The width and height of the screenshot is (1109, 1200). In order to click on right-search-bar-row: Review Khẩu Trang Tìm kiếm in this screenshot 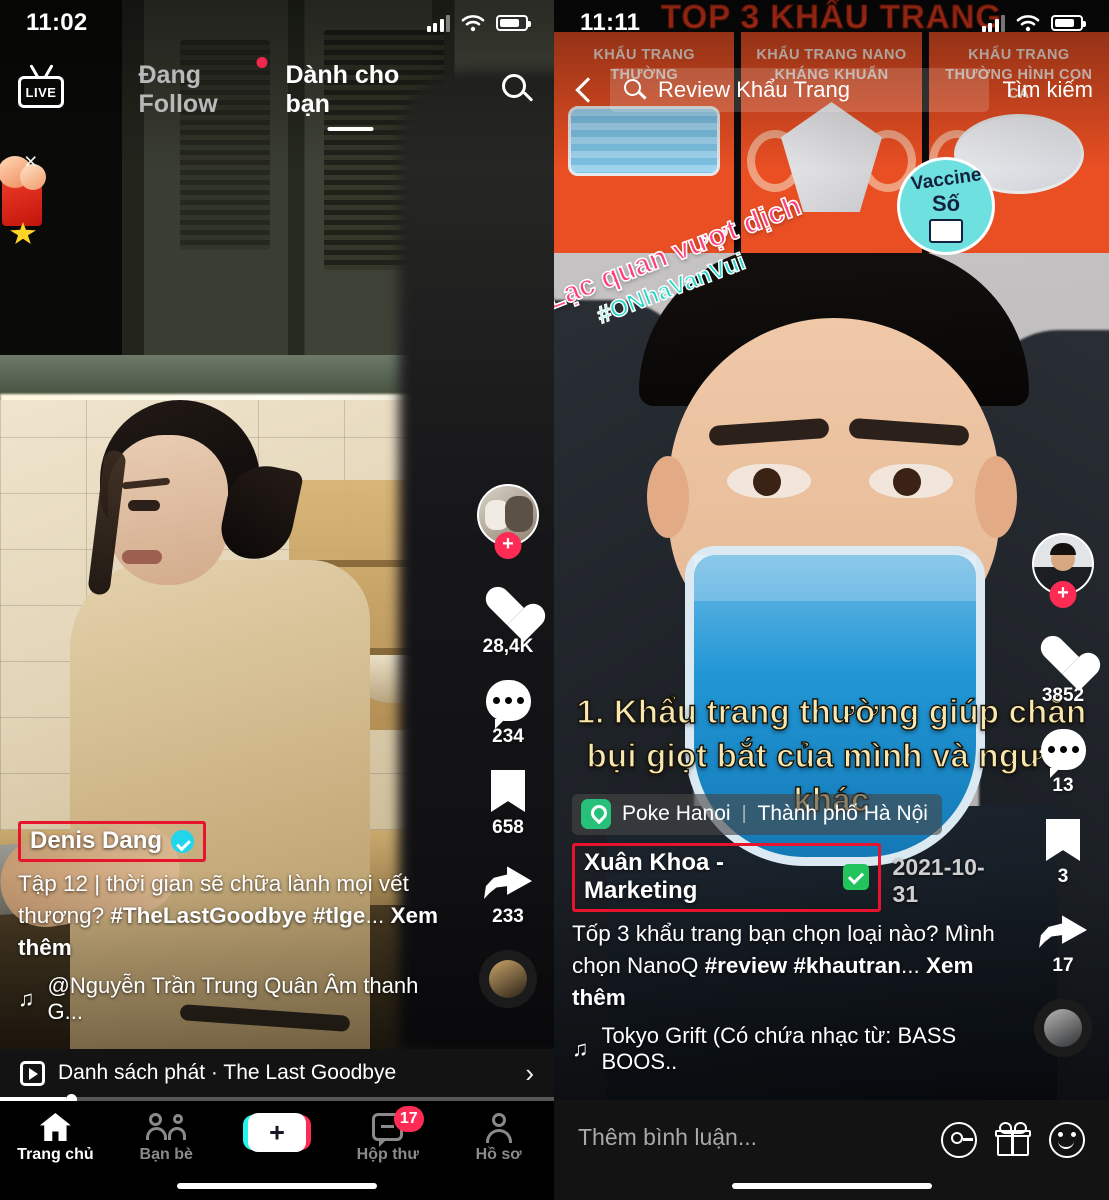, I will do `click(831, 90)`.